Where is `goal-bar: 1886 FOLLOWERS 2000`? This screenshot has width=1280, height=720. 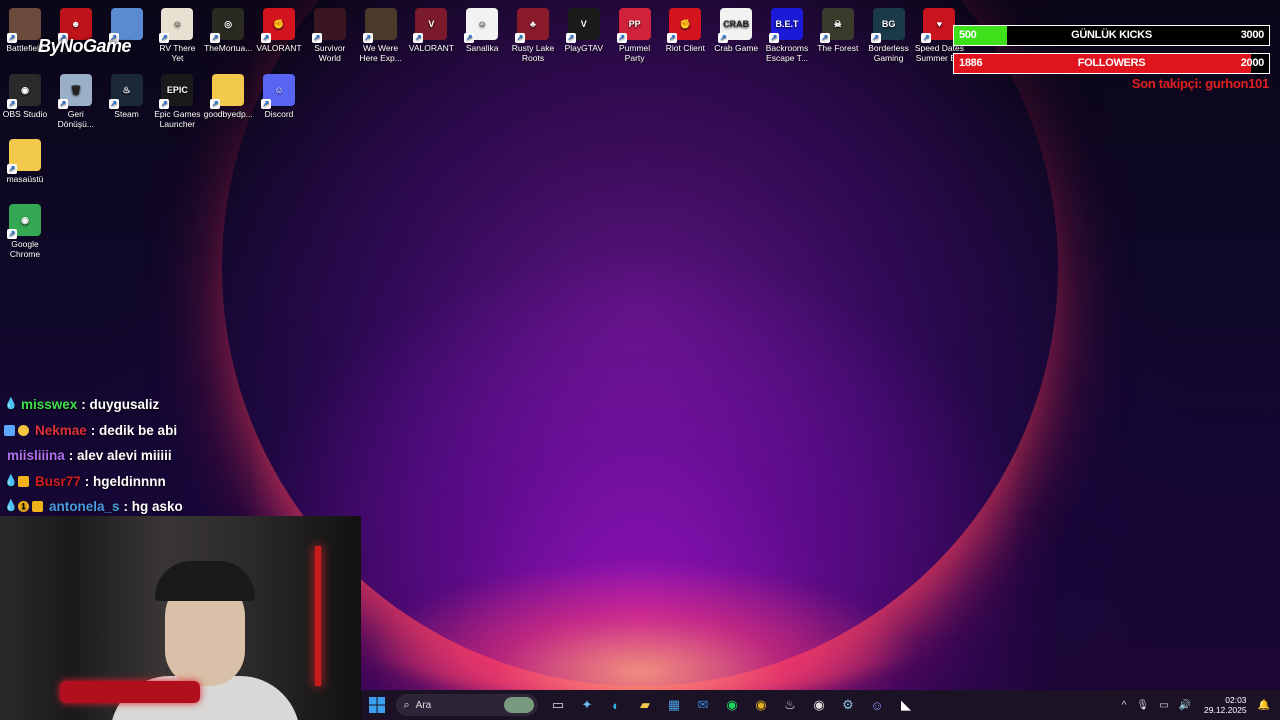 goal-bar: 1886 FOLLOWERS 2000 is located at coordinates (1111, 63).